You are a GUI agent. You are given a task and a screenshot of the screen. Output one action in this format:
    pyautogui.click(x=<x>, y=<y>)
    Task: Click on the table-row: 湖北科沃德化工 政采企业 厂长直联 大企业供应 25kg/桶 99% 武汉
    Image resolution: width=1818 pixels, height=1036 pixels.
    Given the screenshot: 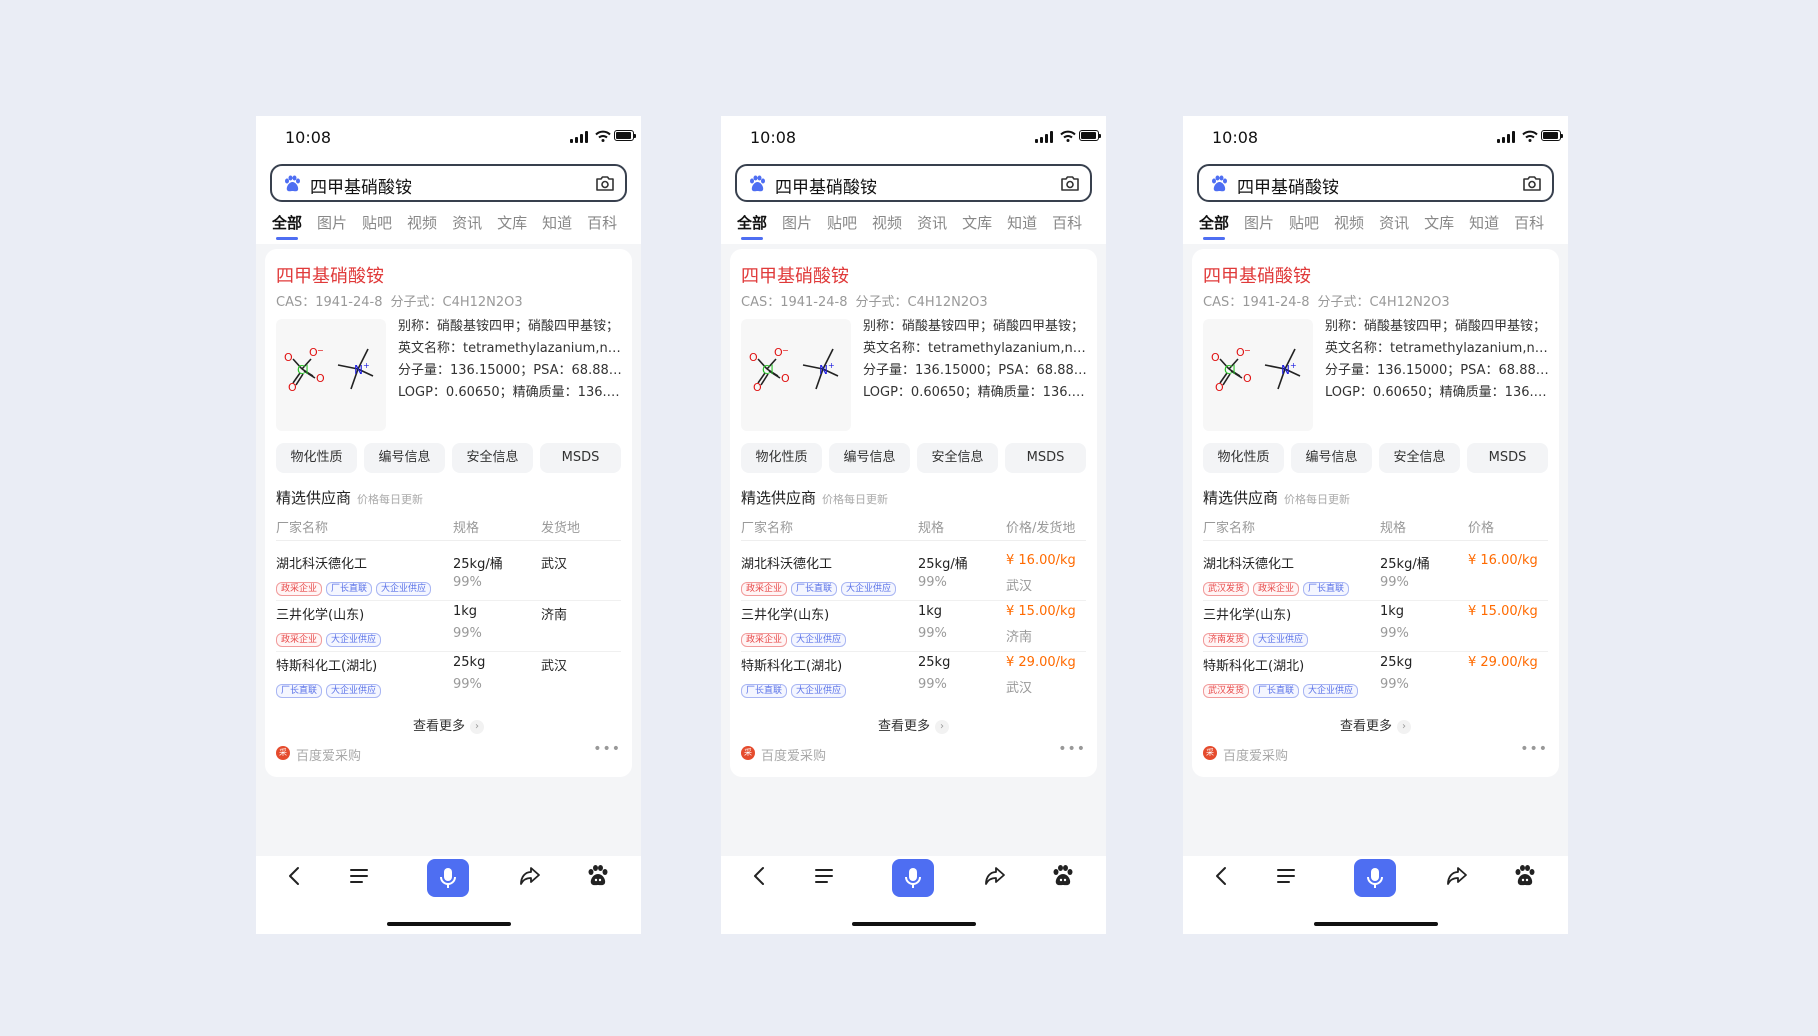 What is the action you would take?
    pyautogui.click(x=448, y=575)
    